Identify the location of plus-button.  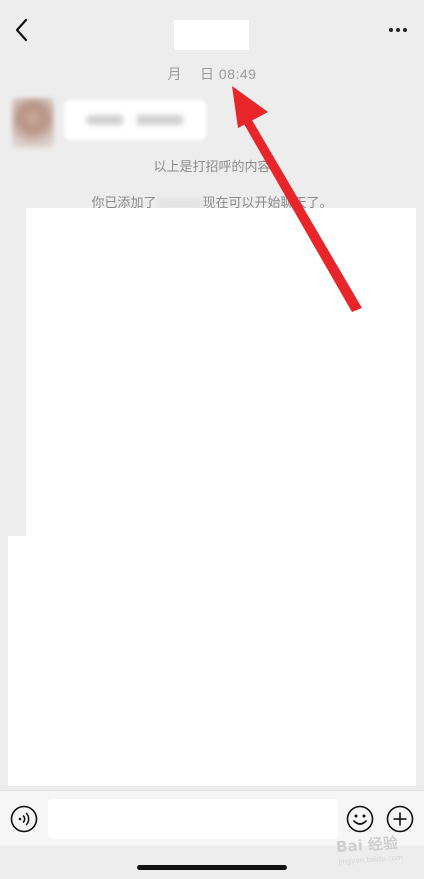
(400, 819).